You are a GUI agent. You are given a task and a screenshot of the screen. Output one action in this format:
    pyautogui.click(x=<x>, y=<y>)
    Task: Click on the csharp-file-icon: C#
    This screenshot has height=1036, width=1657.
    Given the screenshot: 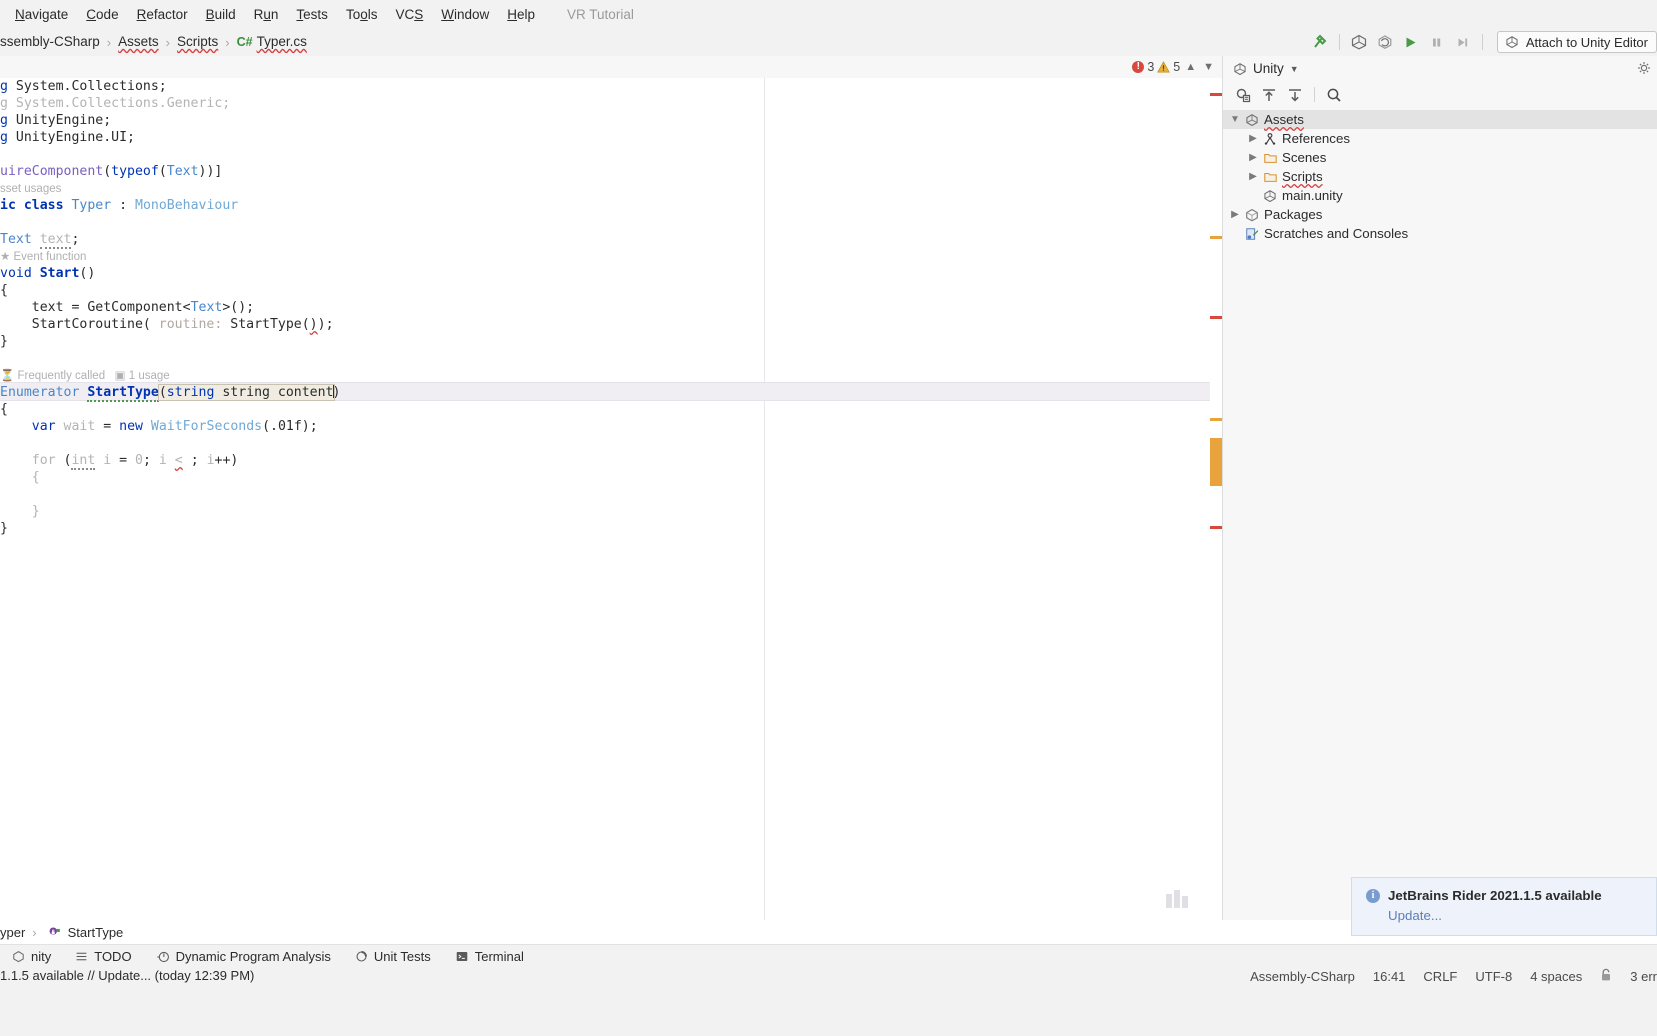 What is the action you would take?
    pyautogui.click(x=244, y=42)
    